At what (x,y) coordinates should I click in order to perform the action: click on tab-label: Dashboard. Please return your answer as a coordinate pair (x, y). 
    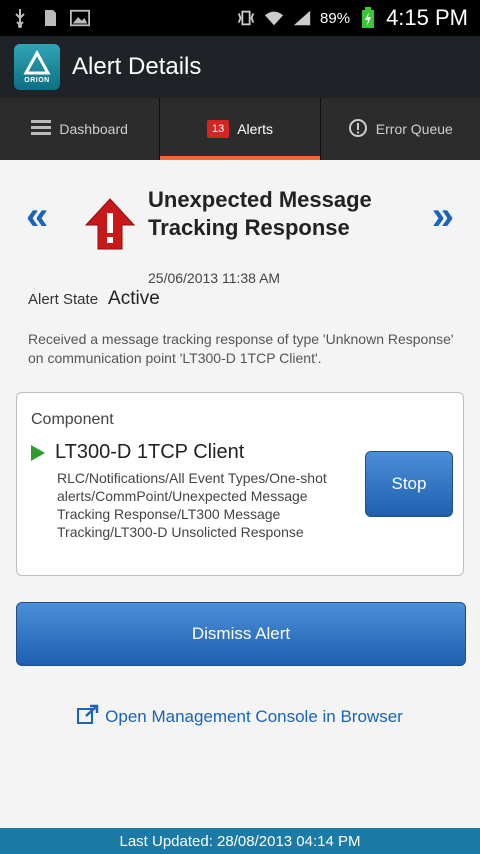
    Looking at the image, I should click on (93, 129).